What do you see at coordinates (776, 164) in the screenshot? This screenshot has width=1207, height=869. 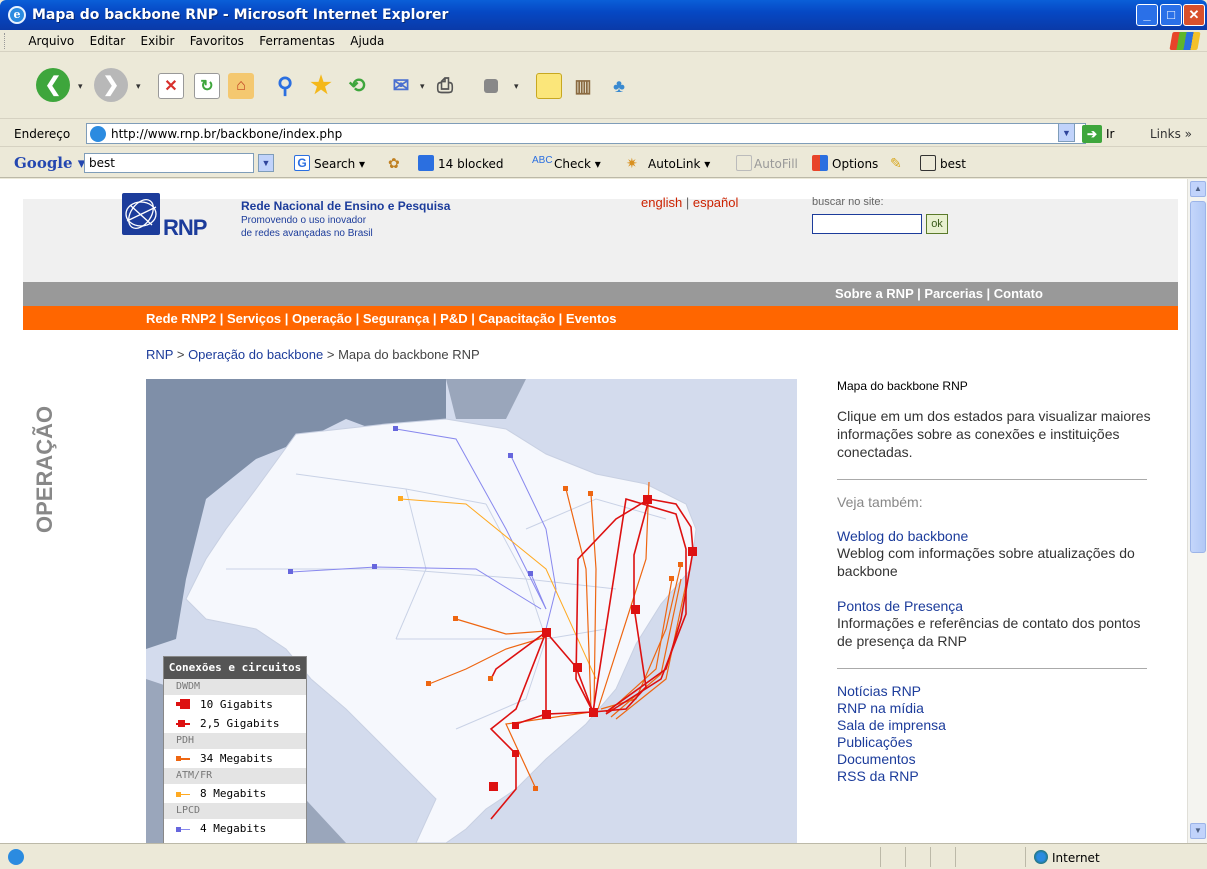 I see `autofill-button: AutoFill` at bounding box center [776, 164].